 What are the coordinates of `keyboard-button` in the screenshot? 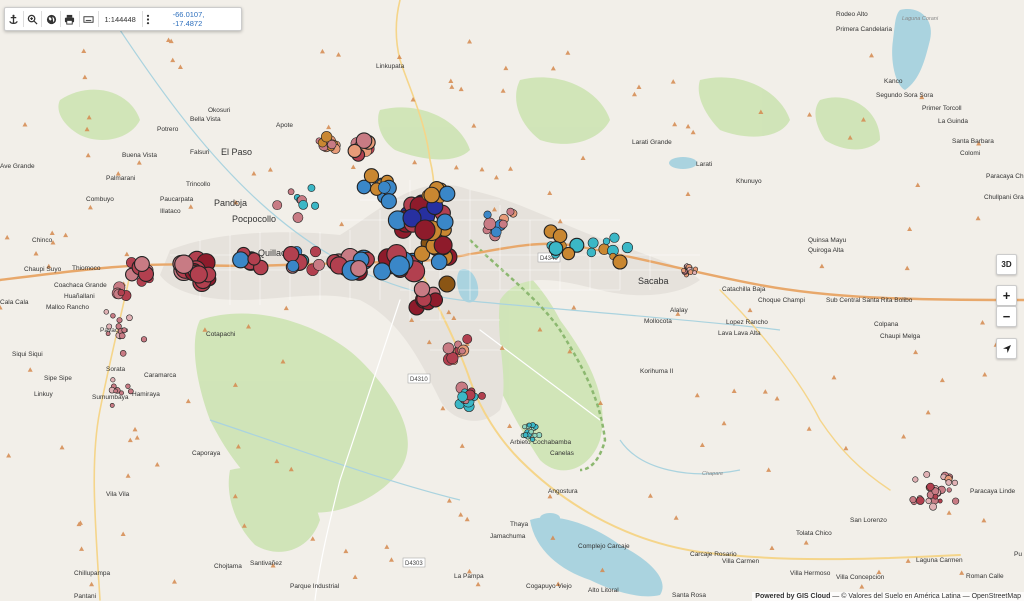 It's located at (89, 19).